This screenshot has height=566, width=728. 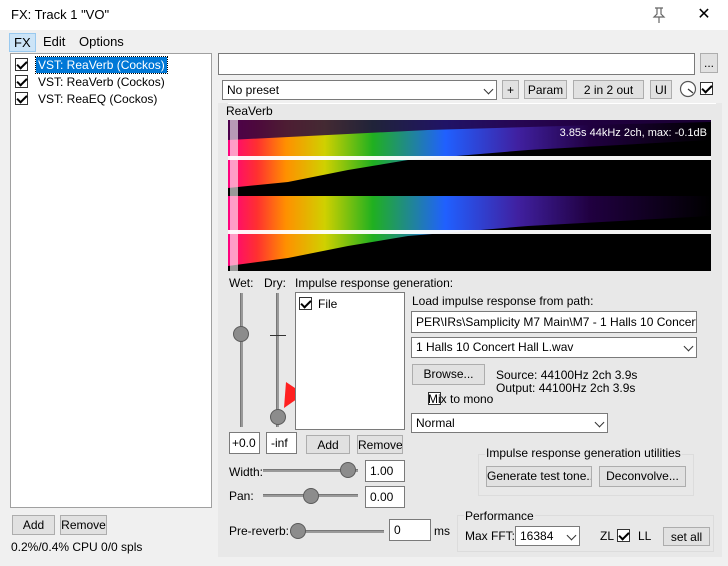 I want to click on ir-add-button: Add, so click(x=328, y=444).